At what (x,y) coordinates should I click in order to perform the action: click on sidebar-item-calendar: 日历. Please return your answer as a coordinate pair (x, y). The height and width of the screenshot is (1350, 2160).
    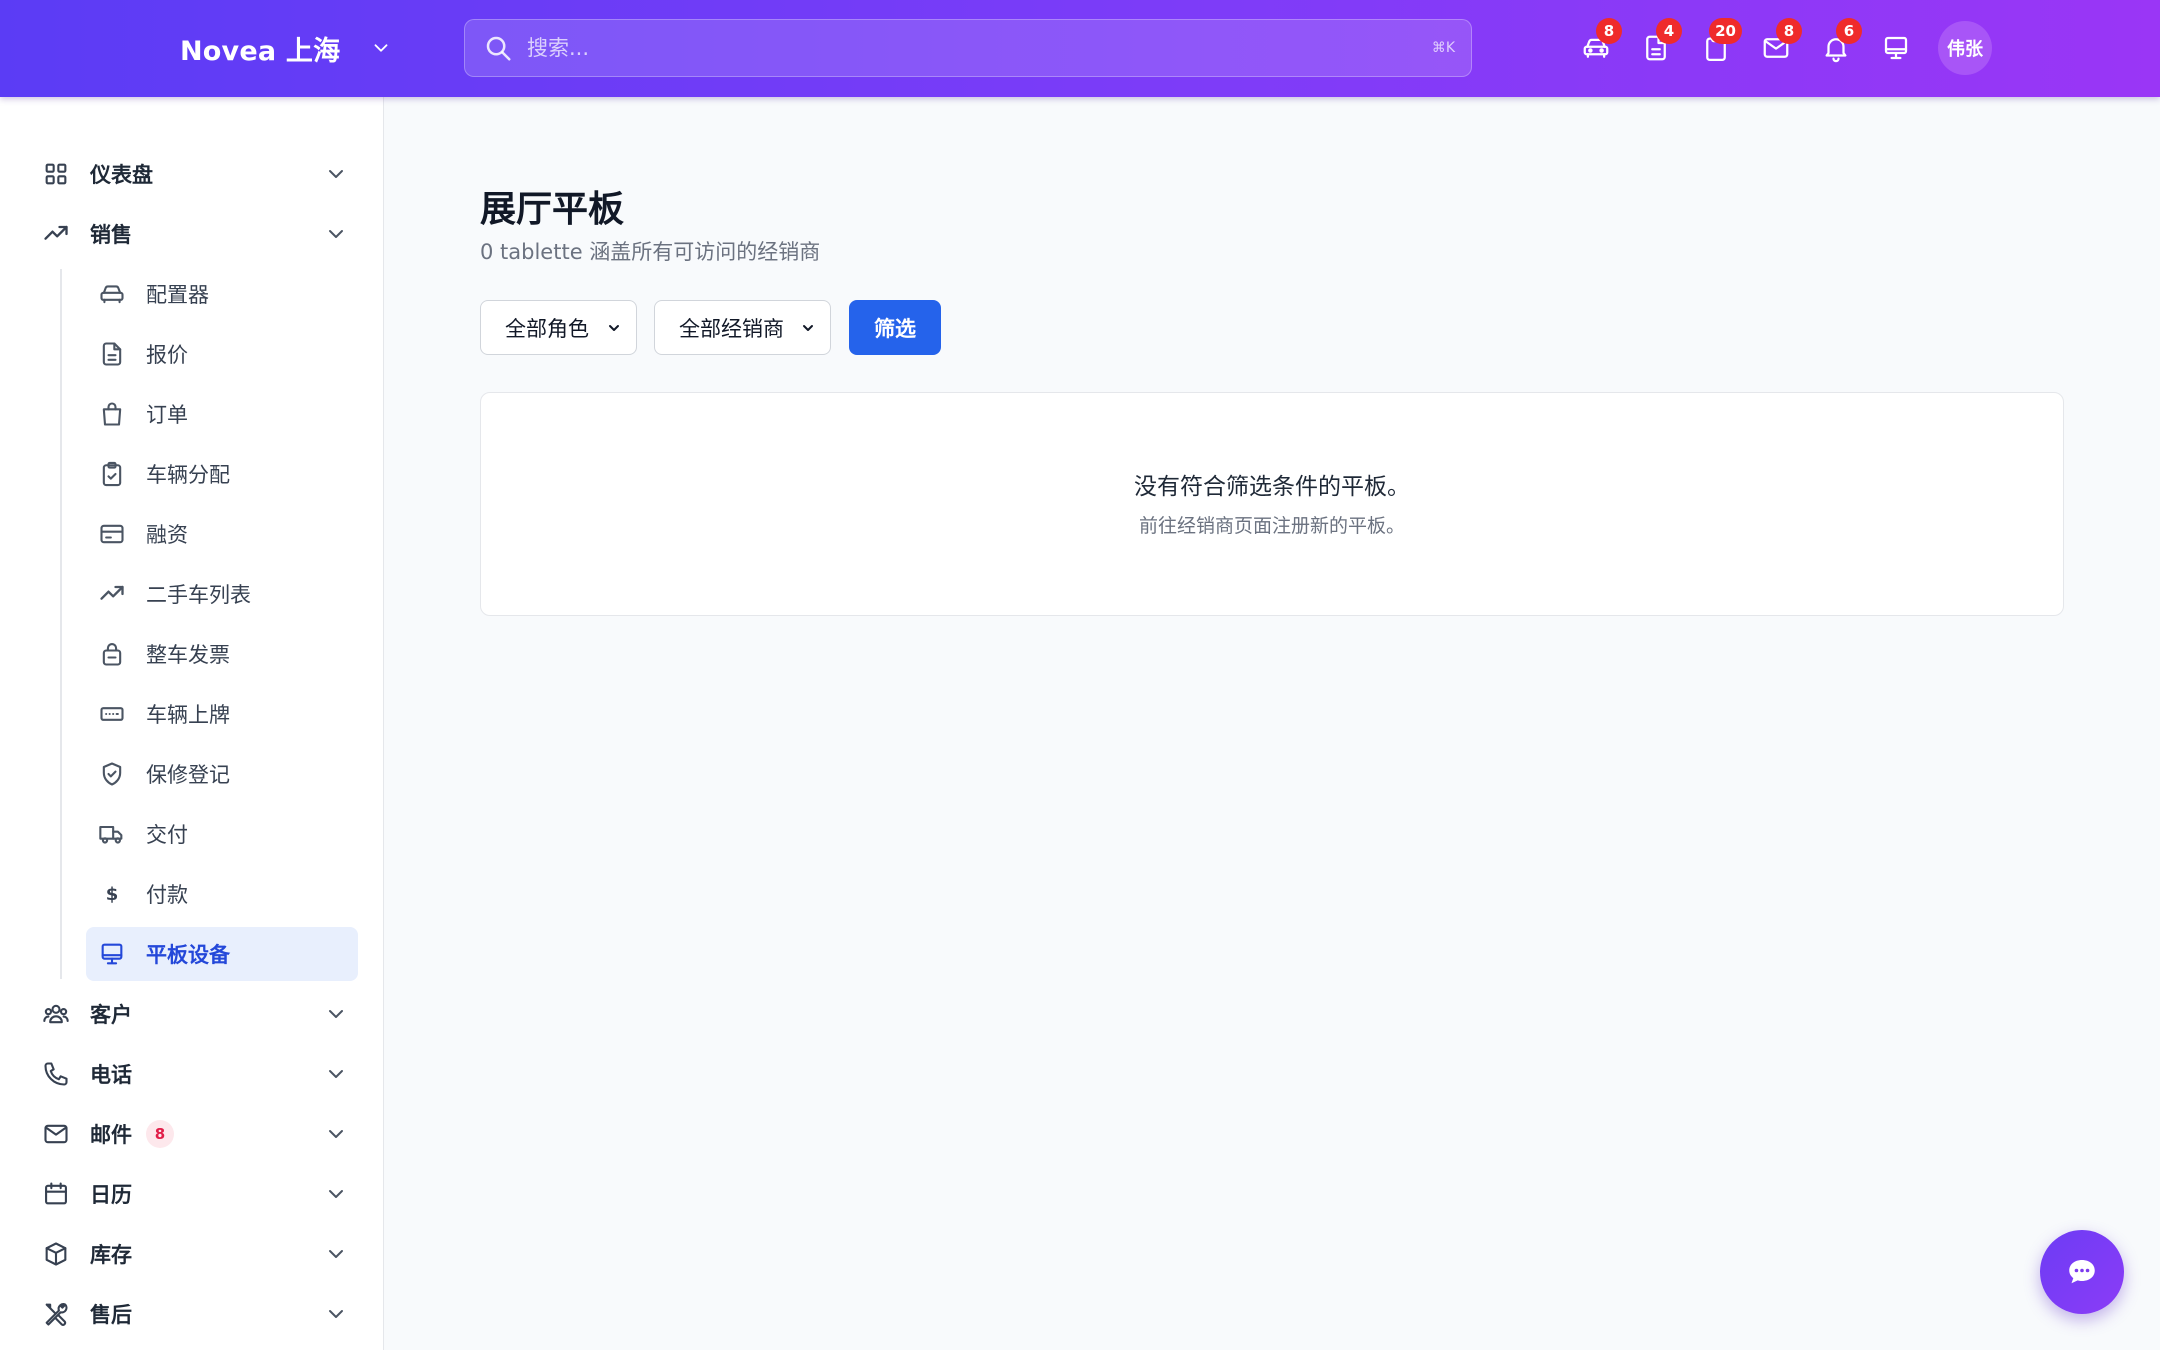
    Looking at the image, I should click on (195, 1194).